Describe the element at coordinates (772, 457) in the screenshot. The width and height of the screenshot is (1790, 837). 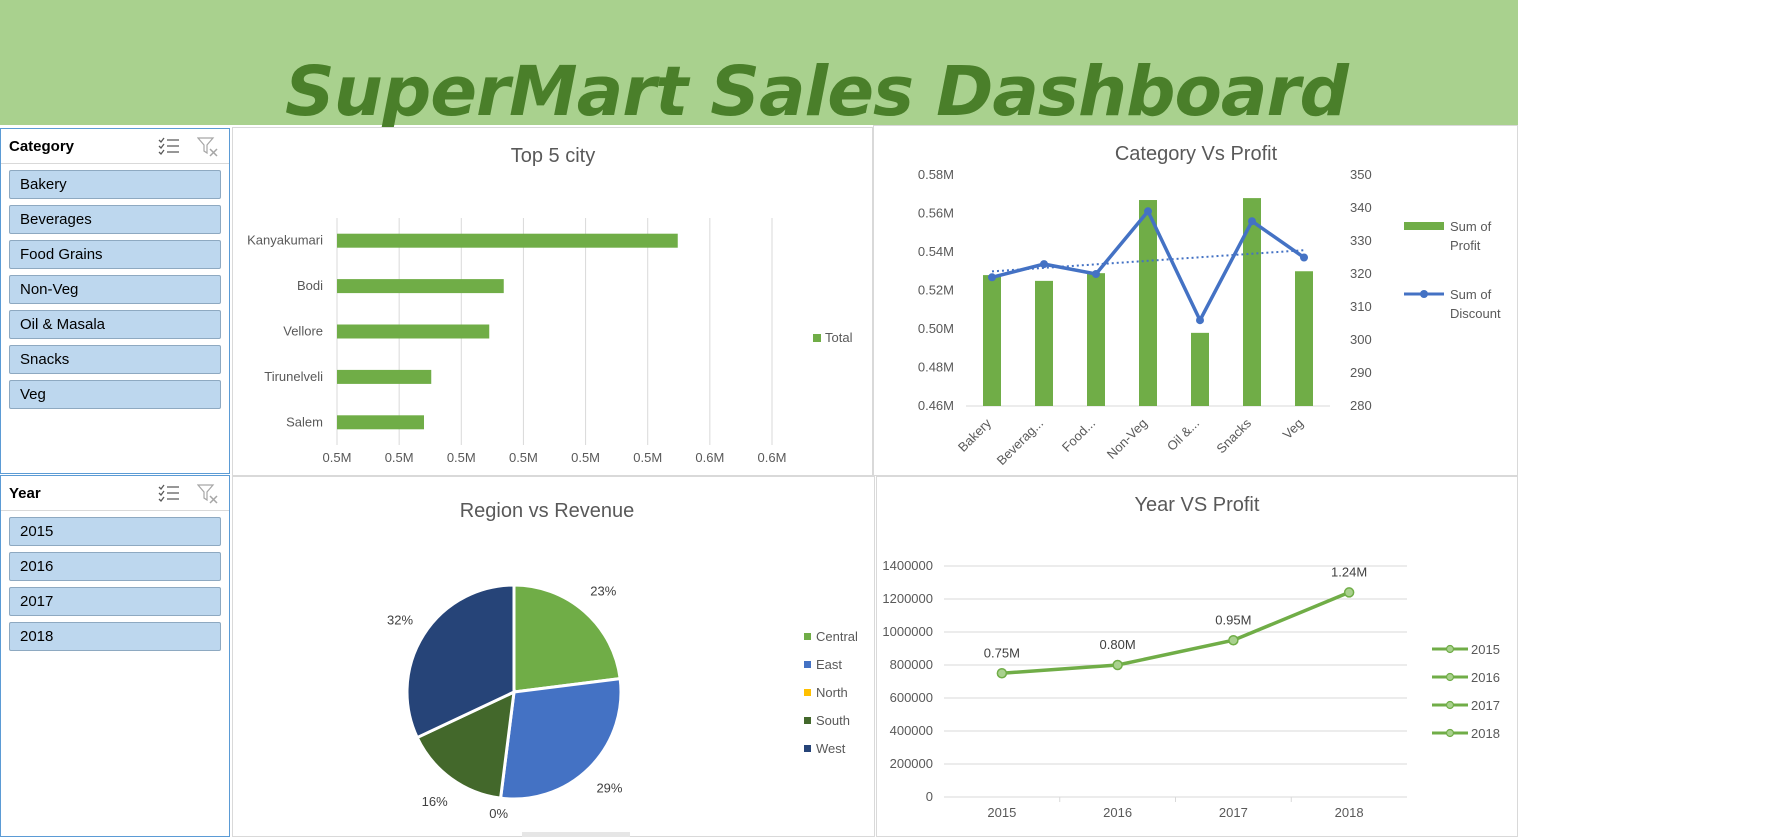
I see `x-tick-label: 0.6M` at that location.